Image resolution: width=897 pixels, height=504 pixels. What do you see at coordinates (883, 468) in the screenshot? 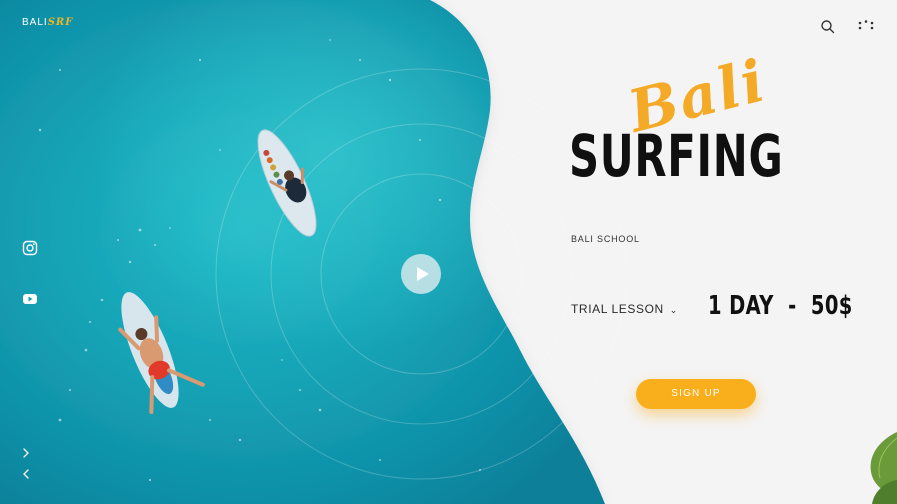
I see `leaf-decoration` at bounding box center [883, 468].